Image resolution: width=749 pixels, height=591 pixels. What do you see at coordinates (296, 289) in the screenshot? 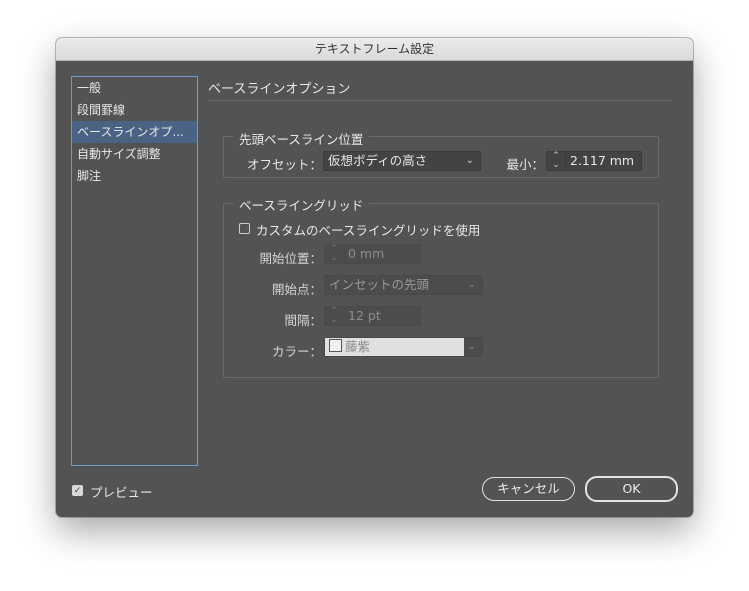
I see `start-point-label: 開始点：` at bounding box center [296, 289].